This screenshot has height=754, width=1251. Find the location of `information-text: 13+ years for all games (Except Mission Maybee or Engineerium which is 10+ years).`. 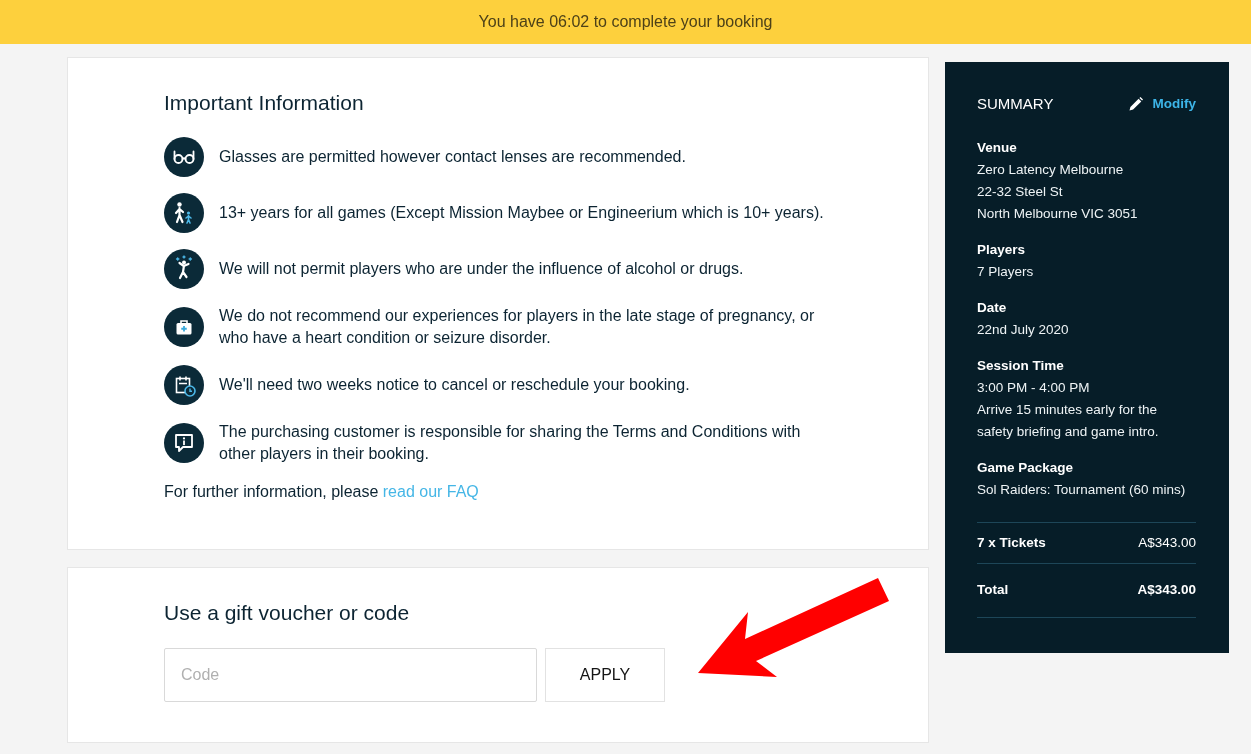

information-text: 13+ years for all games (Except Mission Maybee or Engineerium which is 10+ years). is located at coordinates (522, 213).